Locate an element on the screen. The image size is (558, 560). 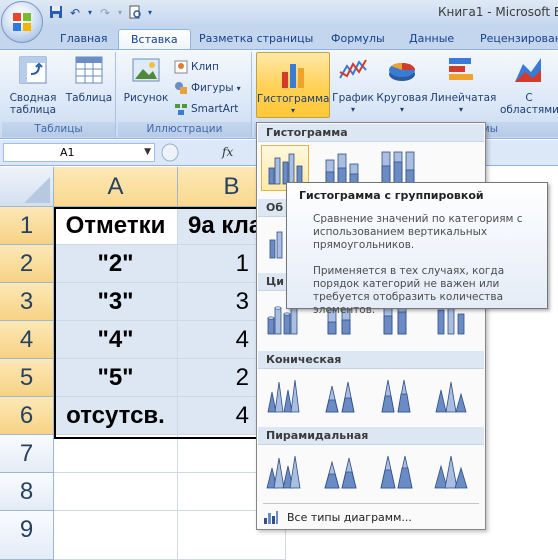
cone-100-stacked-option is located at coordinates (397, 396).